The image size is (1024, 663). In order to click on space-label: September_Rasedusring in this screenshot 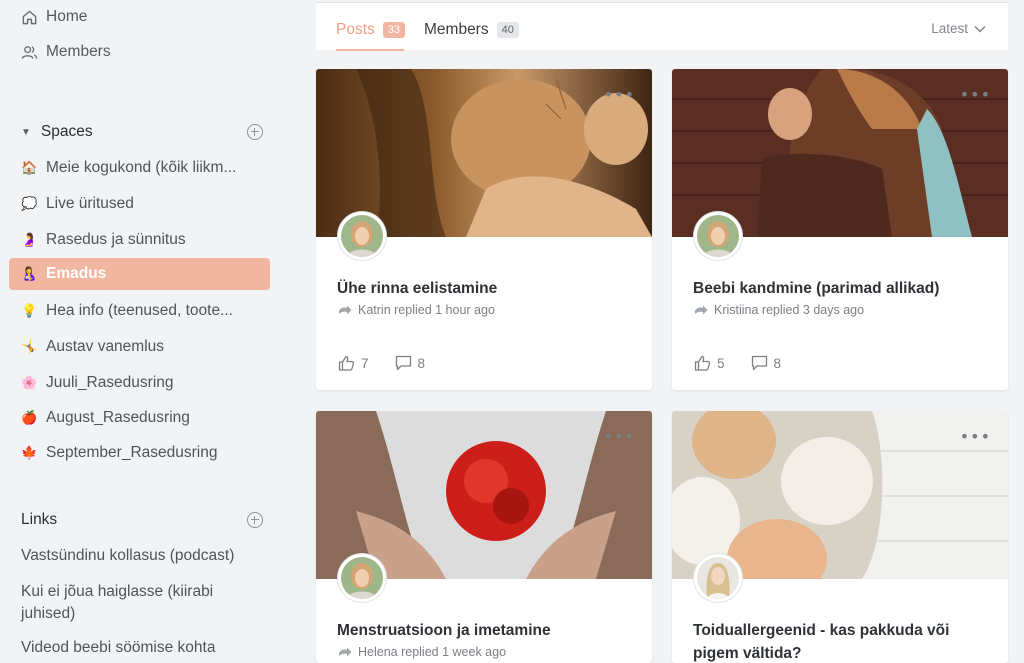, I will do `click(132, 452)`.